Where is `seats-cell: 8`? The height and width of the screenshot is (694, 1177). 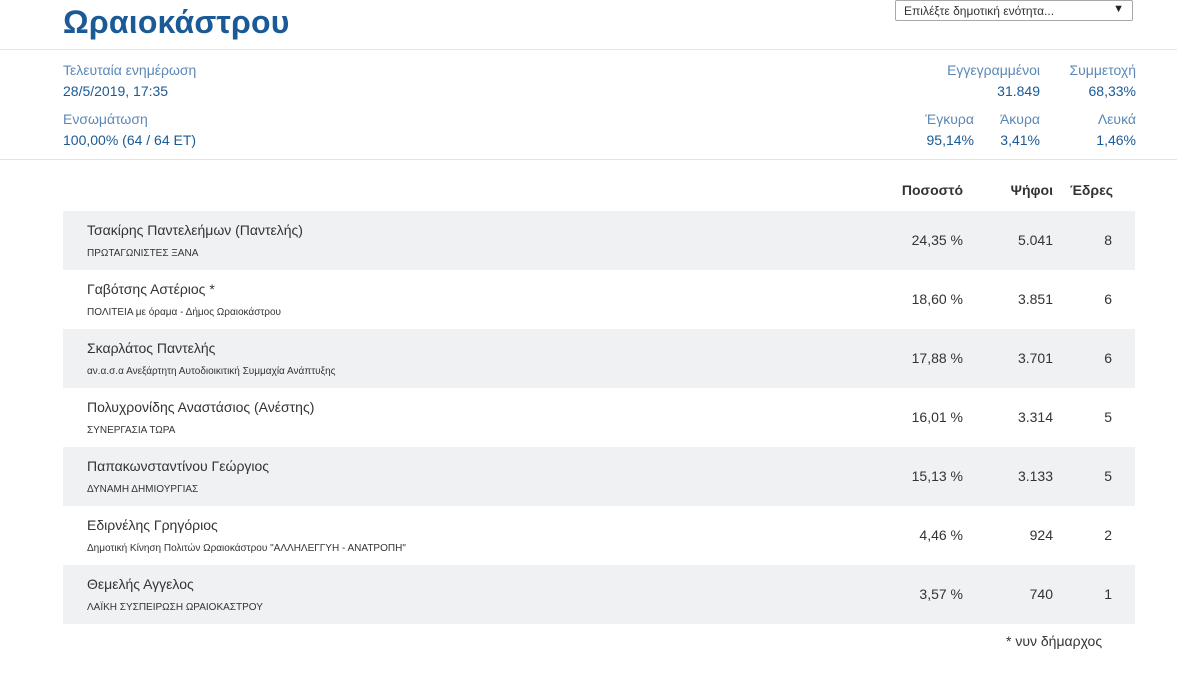 seats-cell: 8 is located at coordinates (1108, 240).